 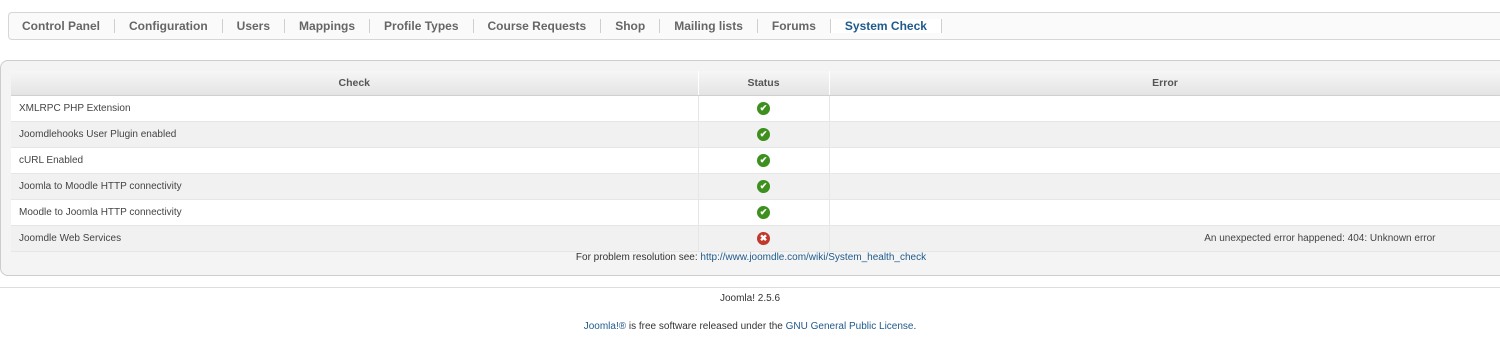 What do you see at coordinates (709, 26) in the screenshot?
I see `tab-mailing-lists: Mailing lists` at bounding box center [709, 26].